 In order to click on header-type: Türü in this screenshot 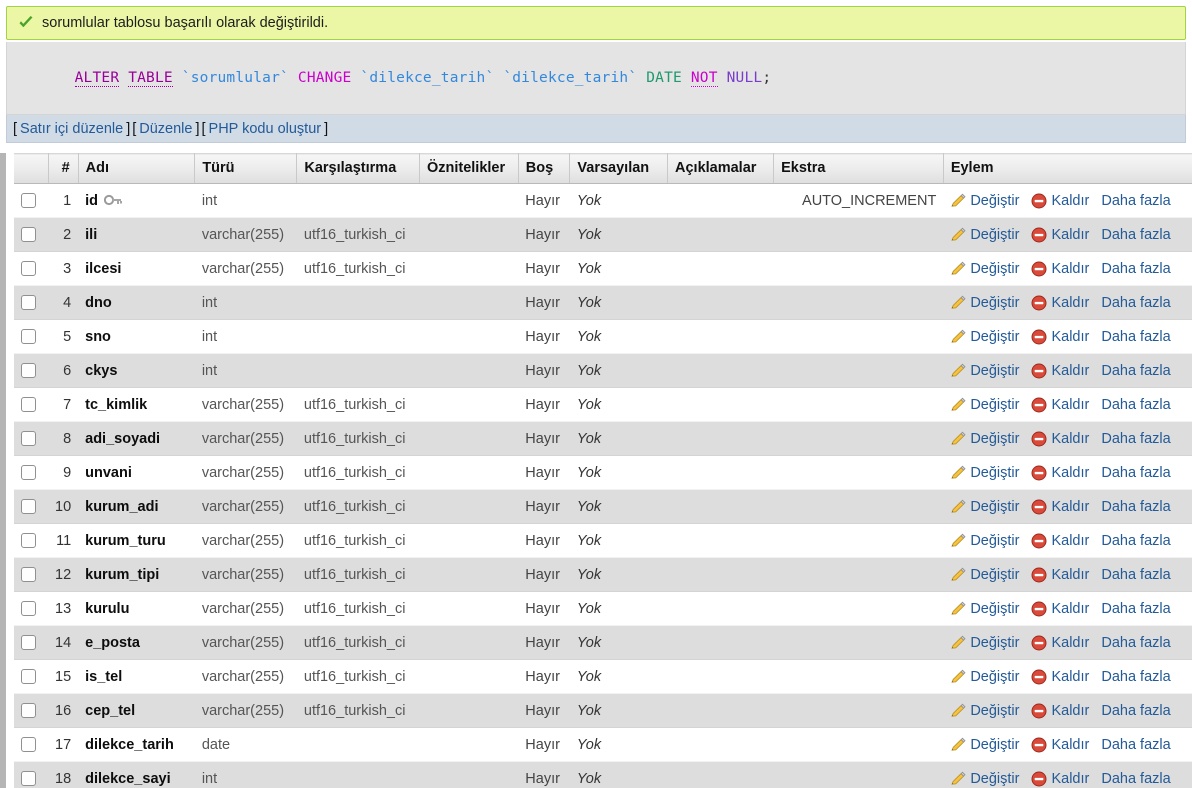, I will do `click(246, 168)`.